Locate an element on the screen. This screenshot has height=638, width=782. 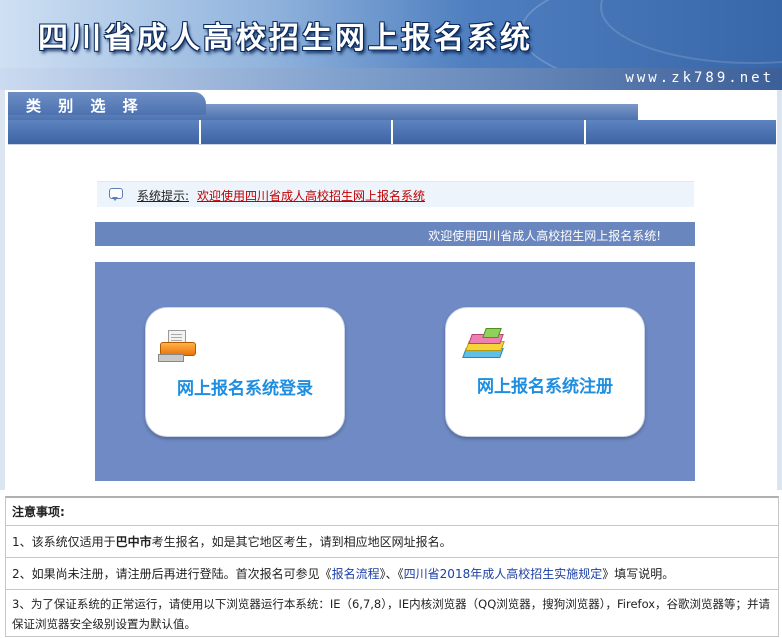
process-link: 报名流程 is located at coordinates (356, 574).